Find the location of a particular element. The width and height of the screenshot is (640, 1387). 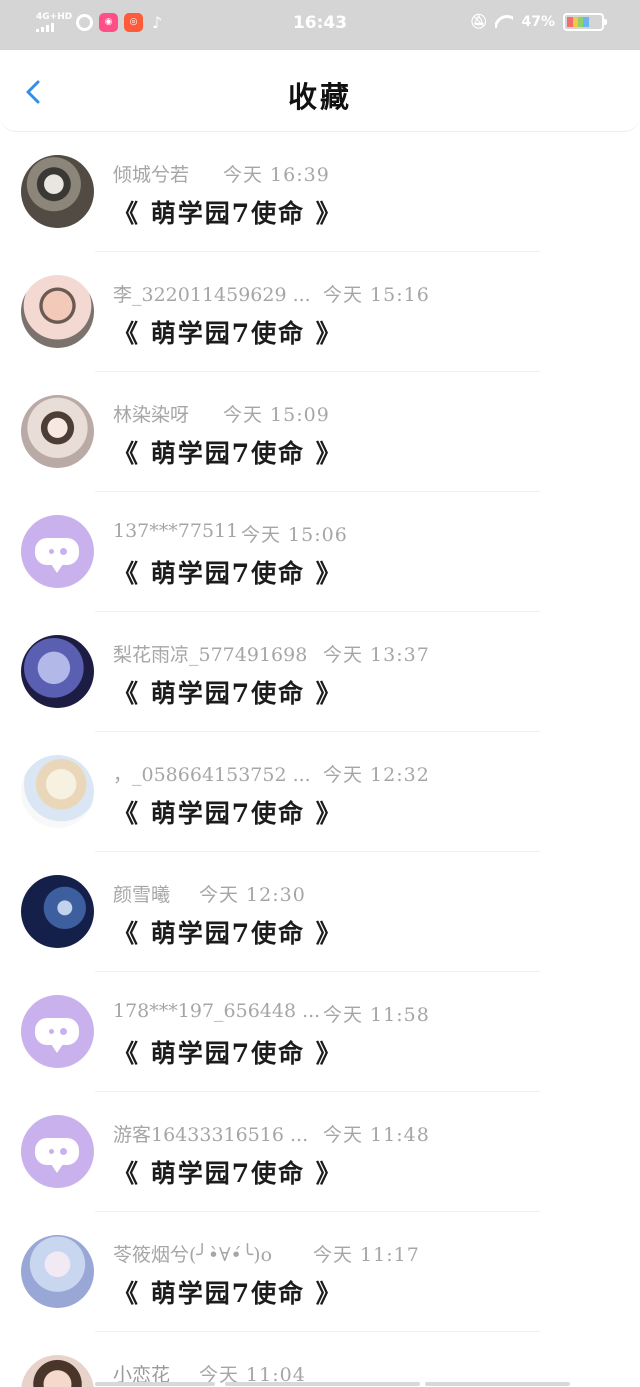

status-bar: 4G+HD ◉ ◎ ♪ 16:43 🔕︎ 47% is located at coordinates (320, 25).